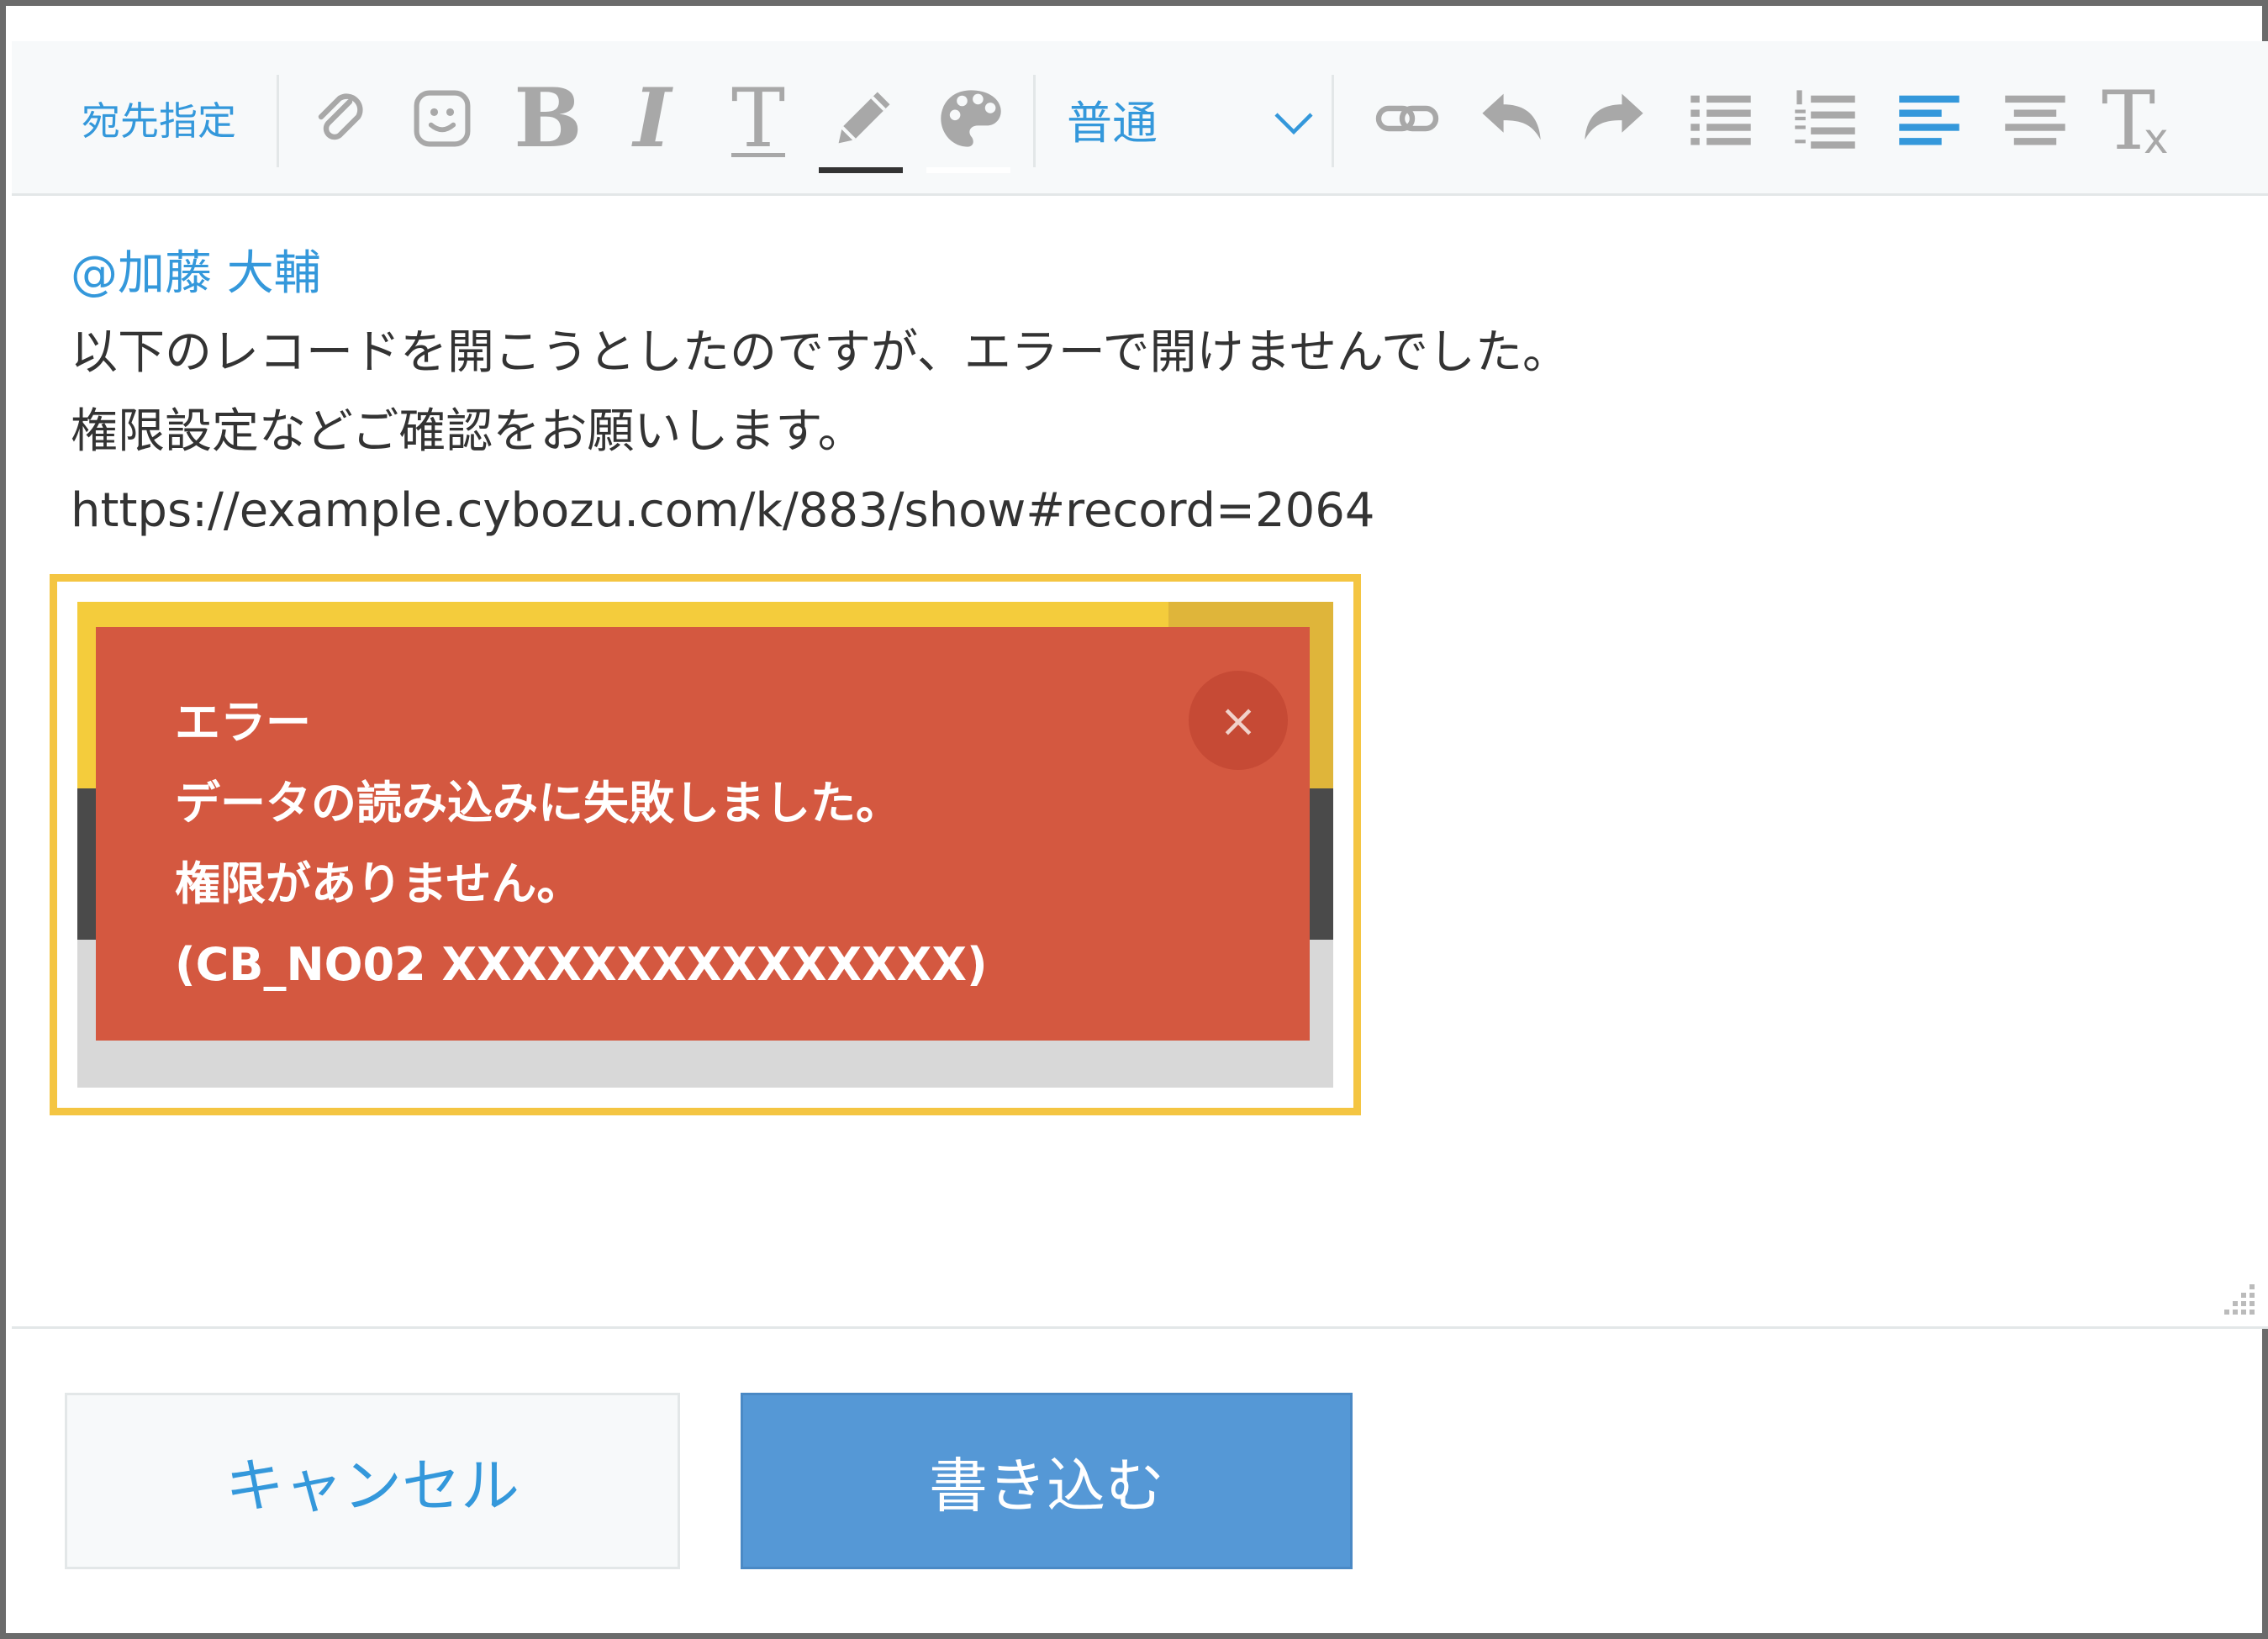 The image size is (2268, 1639). What do you see at coordinates (243, 722) in the screenshot?
I see `error-title: エラー` at bounding box center [243, 722].